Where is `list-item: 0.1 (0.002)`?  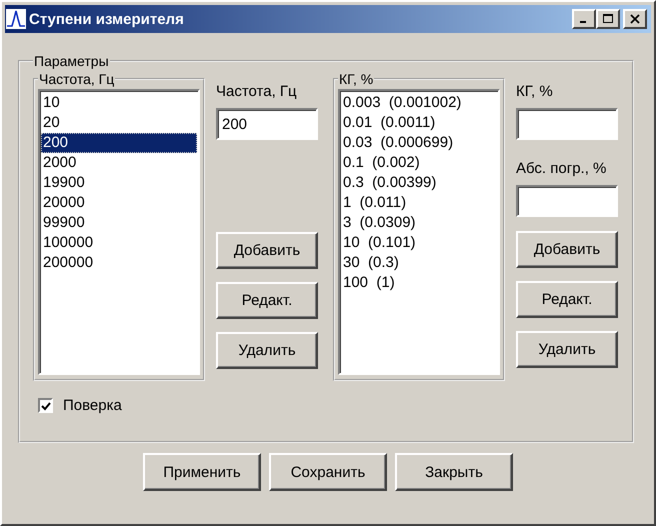
list-item: 0.1 (0.002) is located at coordinates (419, 163).